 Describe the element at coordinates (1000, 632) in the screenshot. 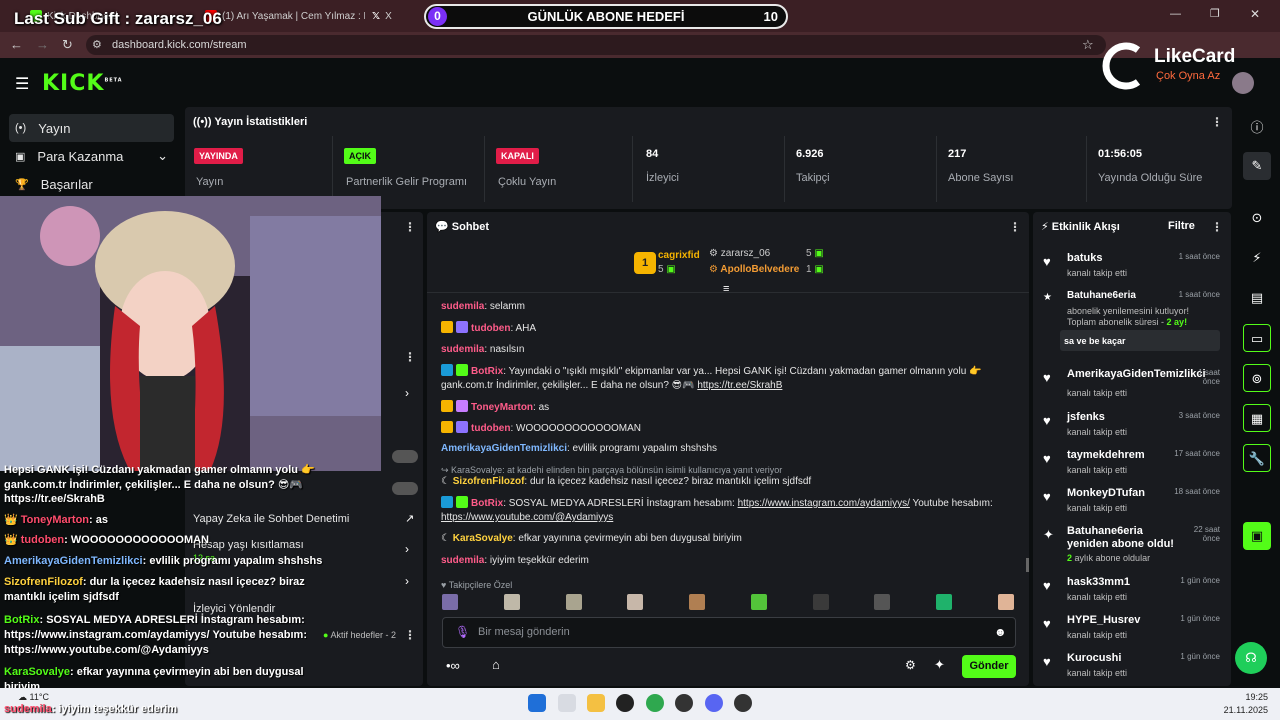

I see `emoji-icon: ☻` at that location.